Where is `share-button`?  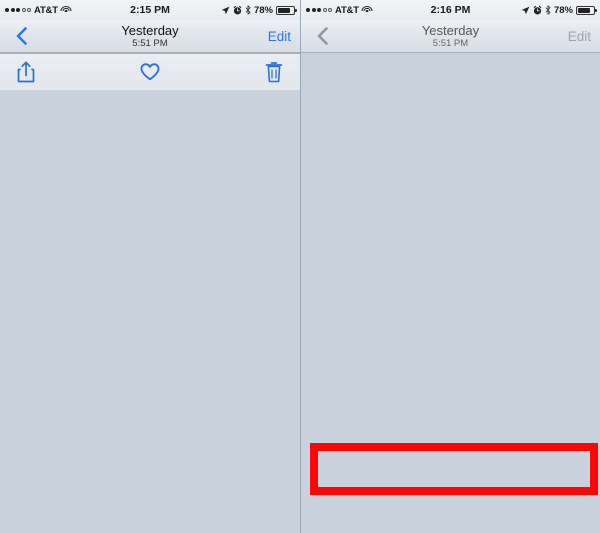 share-button is located at coordinates (26, 72).